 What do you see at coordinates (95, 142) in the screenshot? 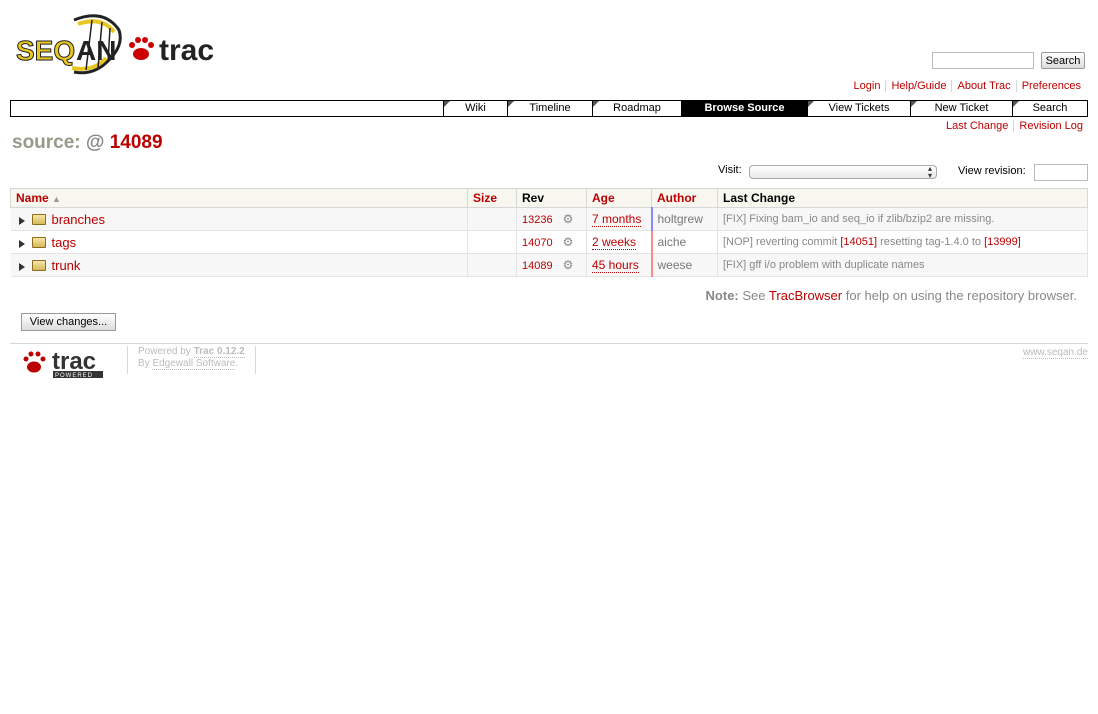
I see `at-symbol: @` at bounding box center [95, 142].